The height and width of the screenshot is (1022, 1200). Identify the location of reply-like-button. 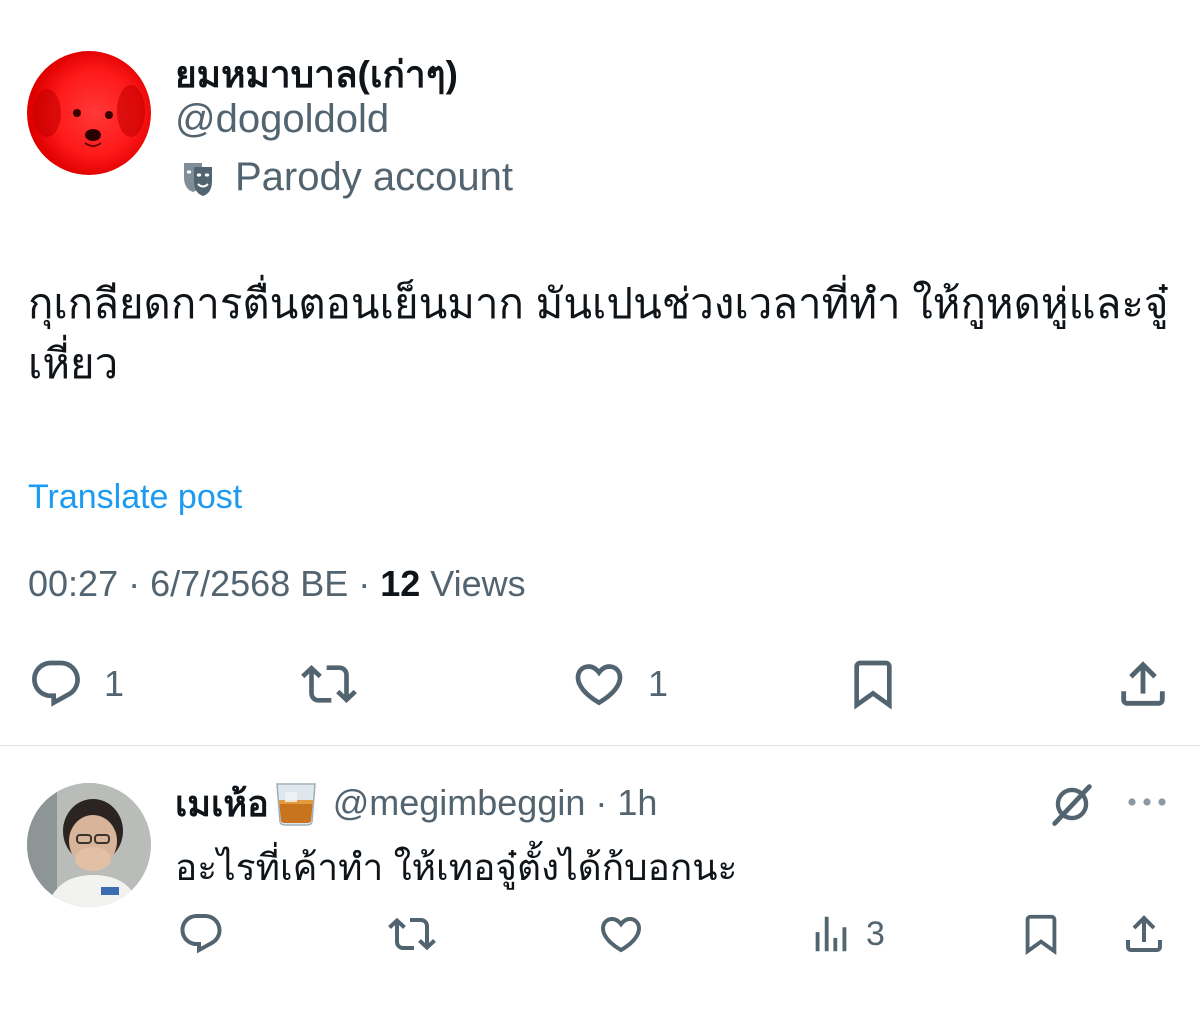
(621, 934).